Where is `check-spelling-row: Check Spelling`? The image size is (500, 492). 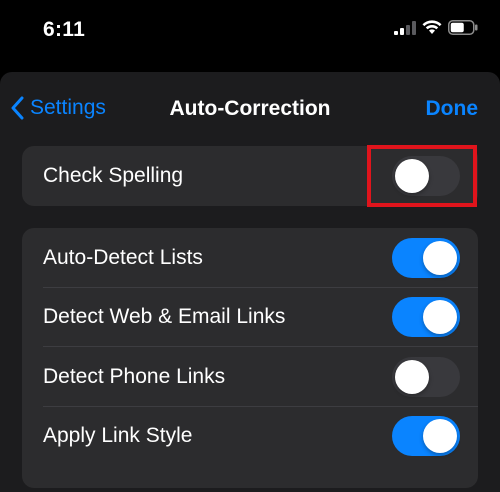 check-spelling-row: Check Spelling is located at coordinates (250, 176).